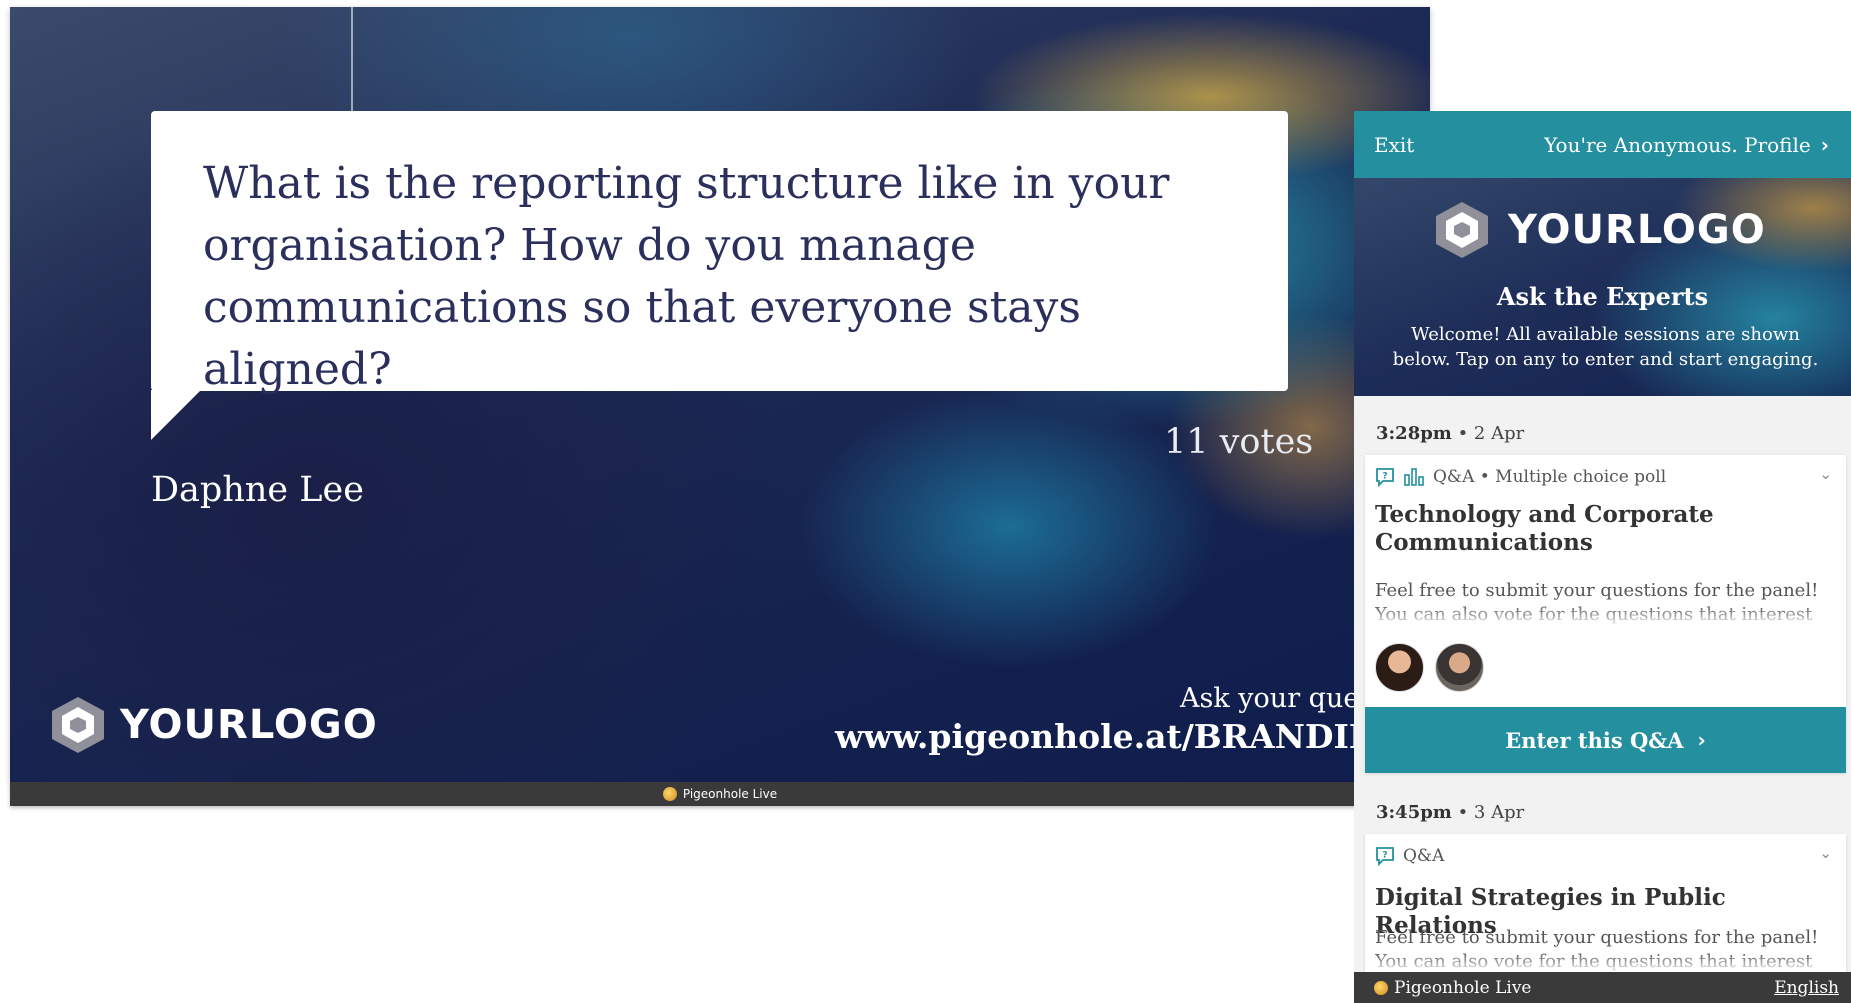 This screenshot has width=1851, height=1003. I want to click on slide-footer: Pigeonhole Live, so click(720, 794).